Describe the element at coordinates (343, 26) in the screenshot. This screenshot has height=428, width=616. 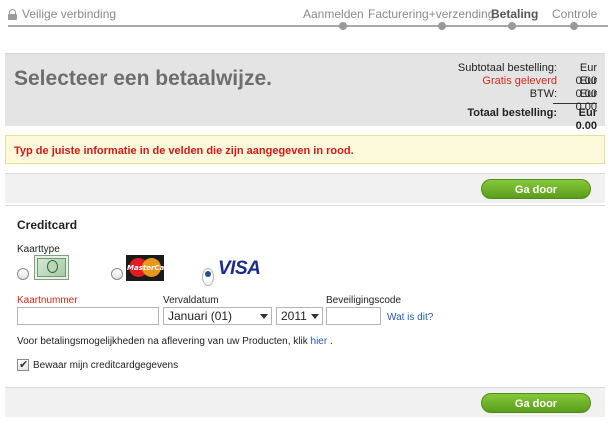
I see `step-dot-aanmelden` at that location.